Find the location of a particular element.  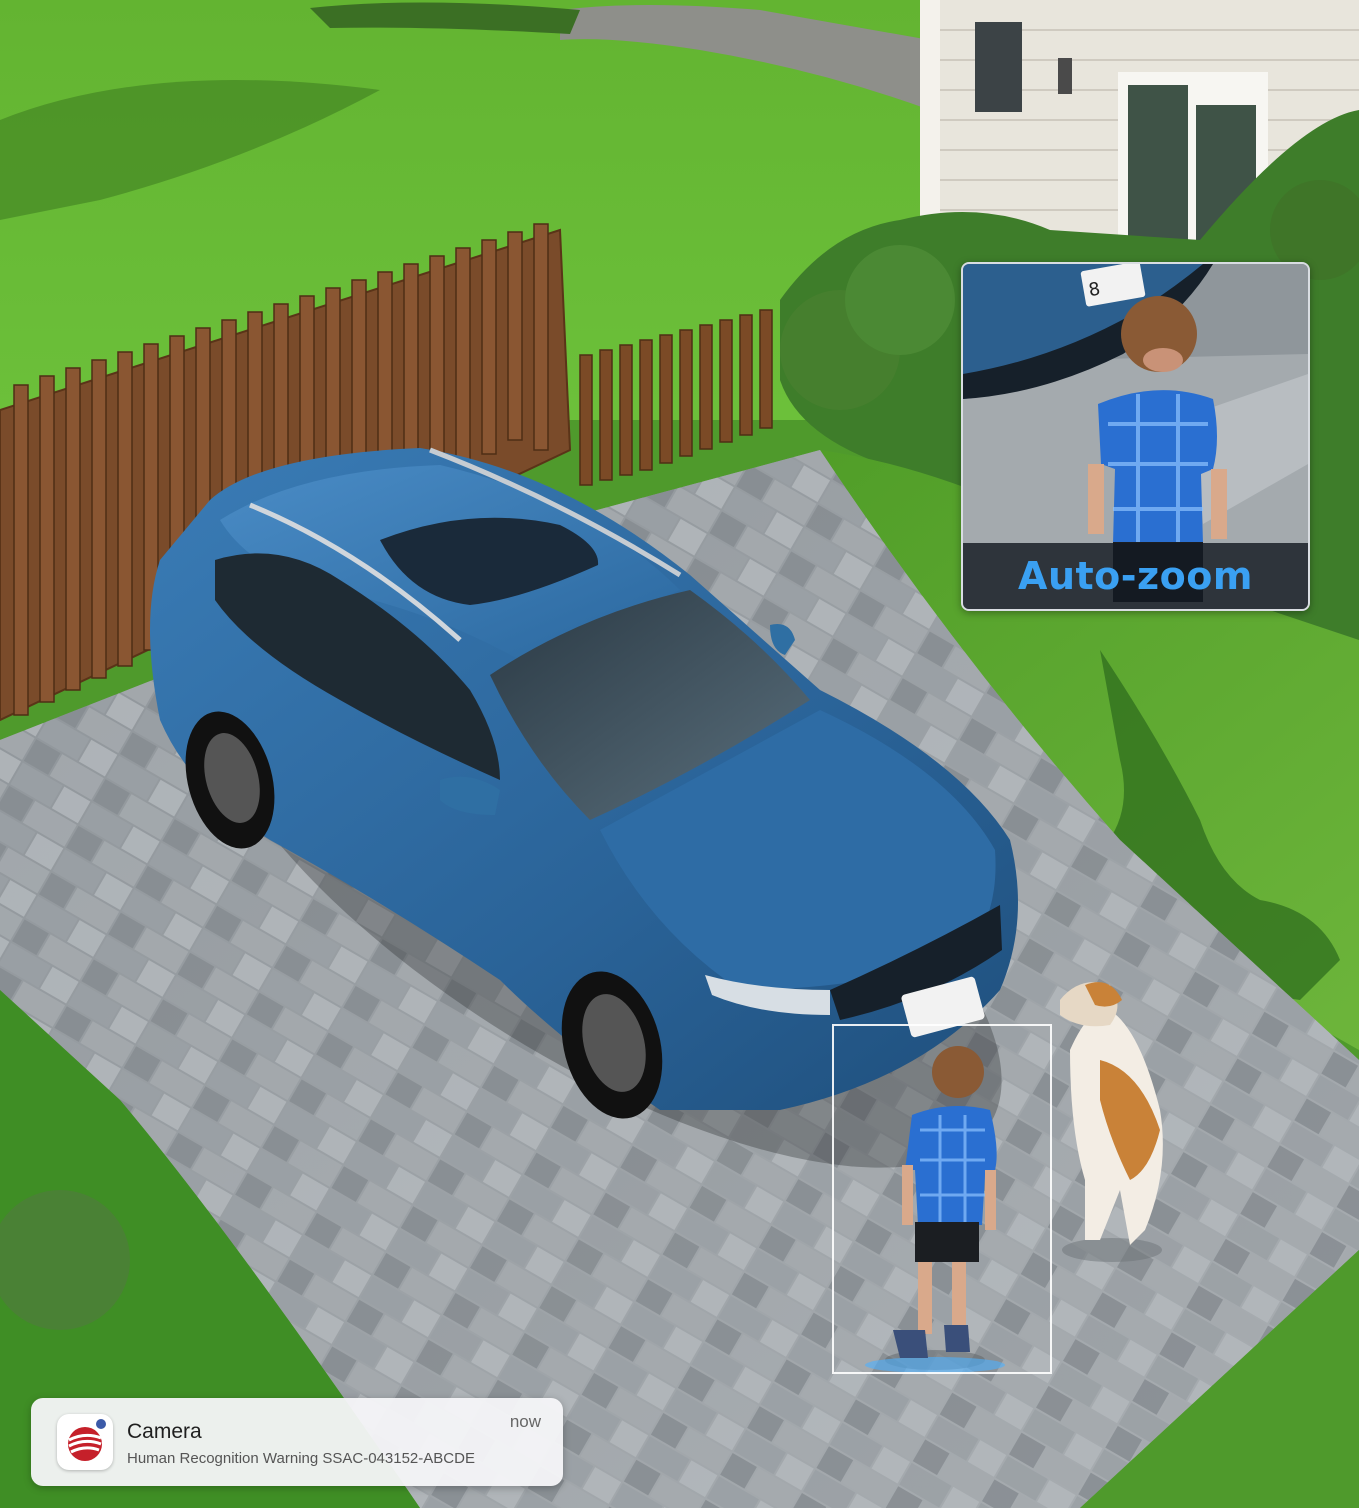

autozoom-panel: 8 Auto-zoom is located at coordinates (1135, 436).